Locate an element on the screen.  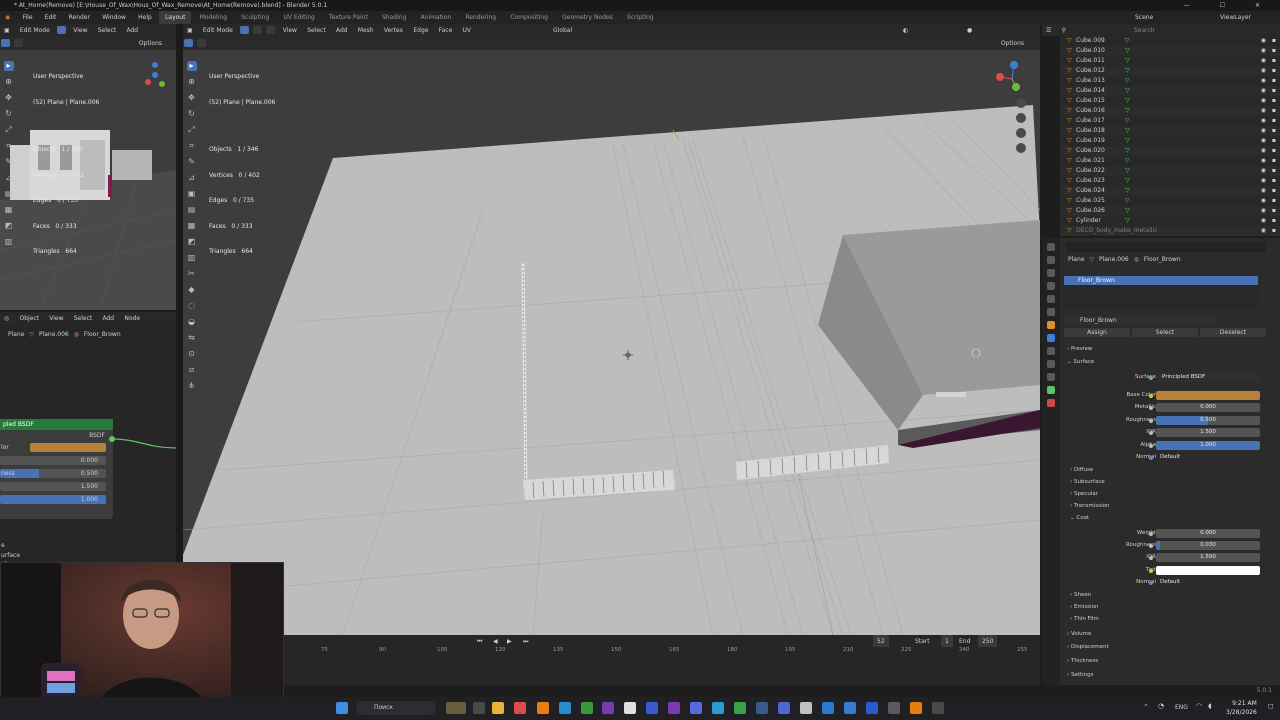
bevel-tool-icon: ◩ is located at coordinates (192, 242).